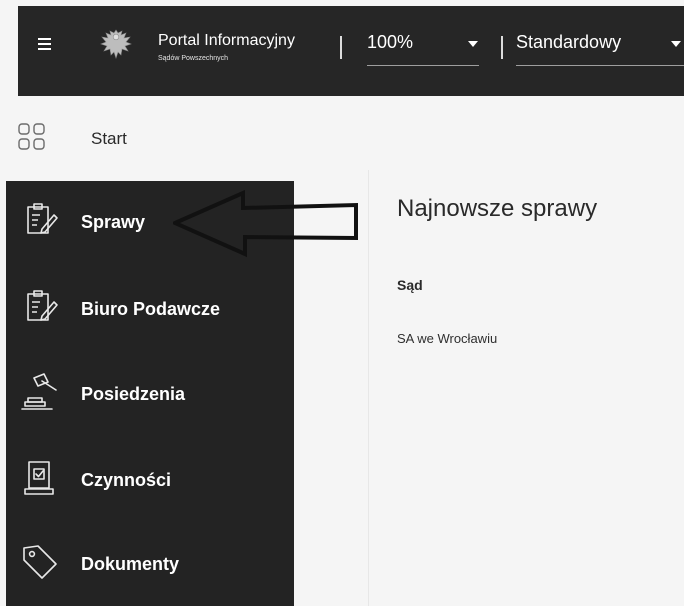 The height and width of the screenshot is (606, 684). What do you see at coordinates (368, 388) in the screenshot?
I see `content-divider` at bounding box center [368, 388].